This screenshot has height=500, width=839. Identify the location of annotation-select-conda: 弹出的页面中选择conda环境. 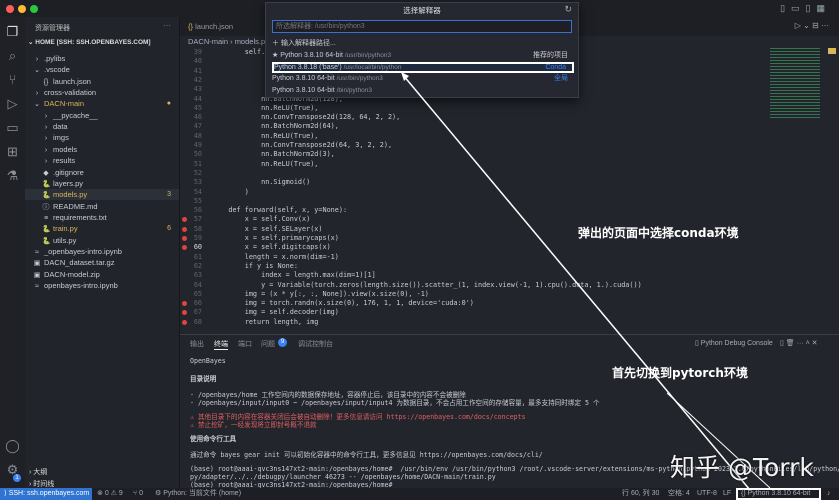
(658, 233).